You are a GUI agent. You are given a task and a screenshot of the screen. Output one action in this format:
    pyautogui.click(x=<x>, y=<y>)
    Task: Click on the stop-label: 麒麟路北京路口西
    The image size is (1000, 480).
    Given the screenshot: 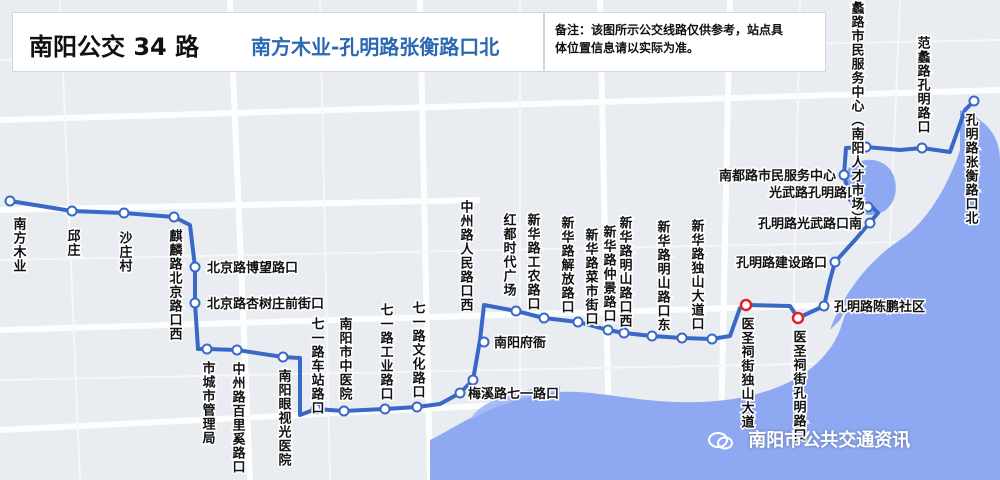 What is the action you would take?
    pyautogui.click(x=175, y=284)
    